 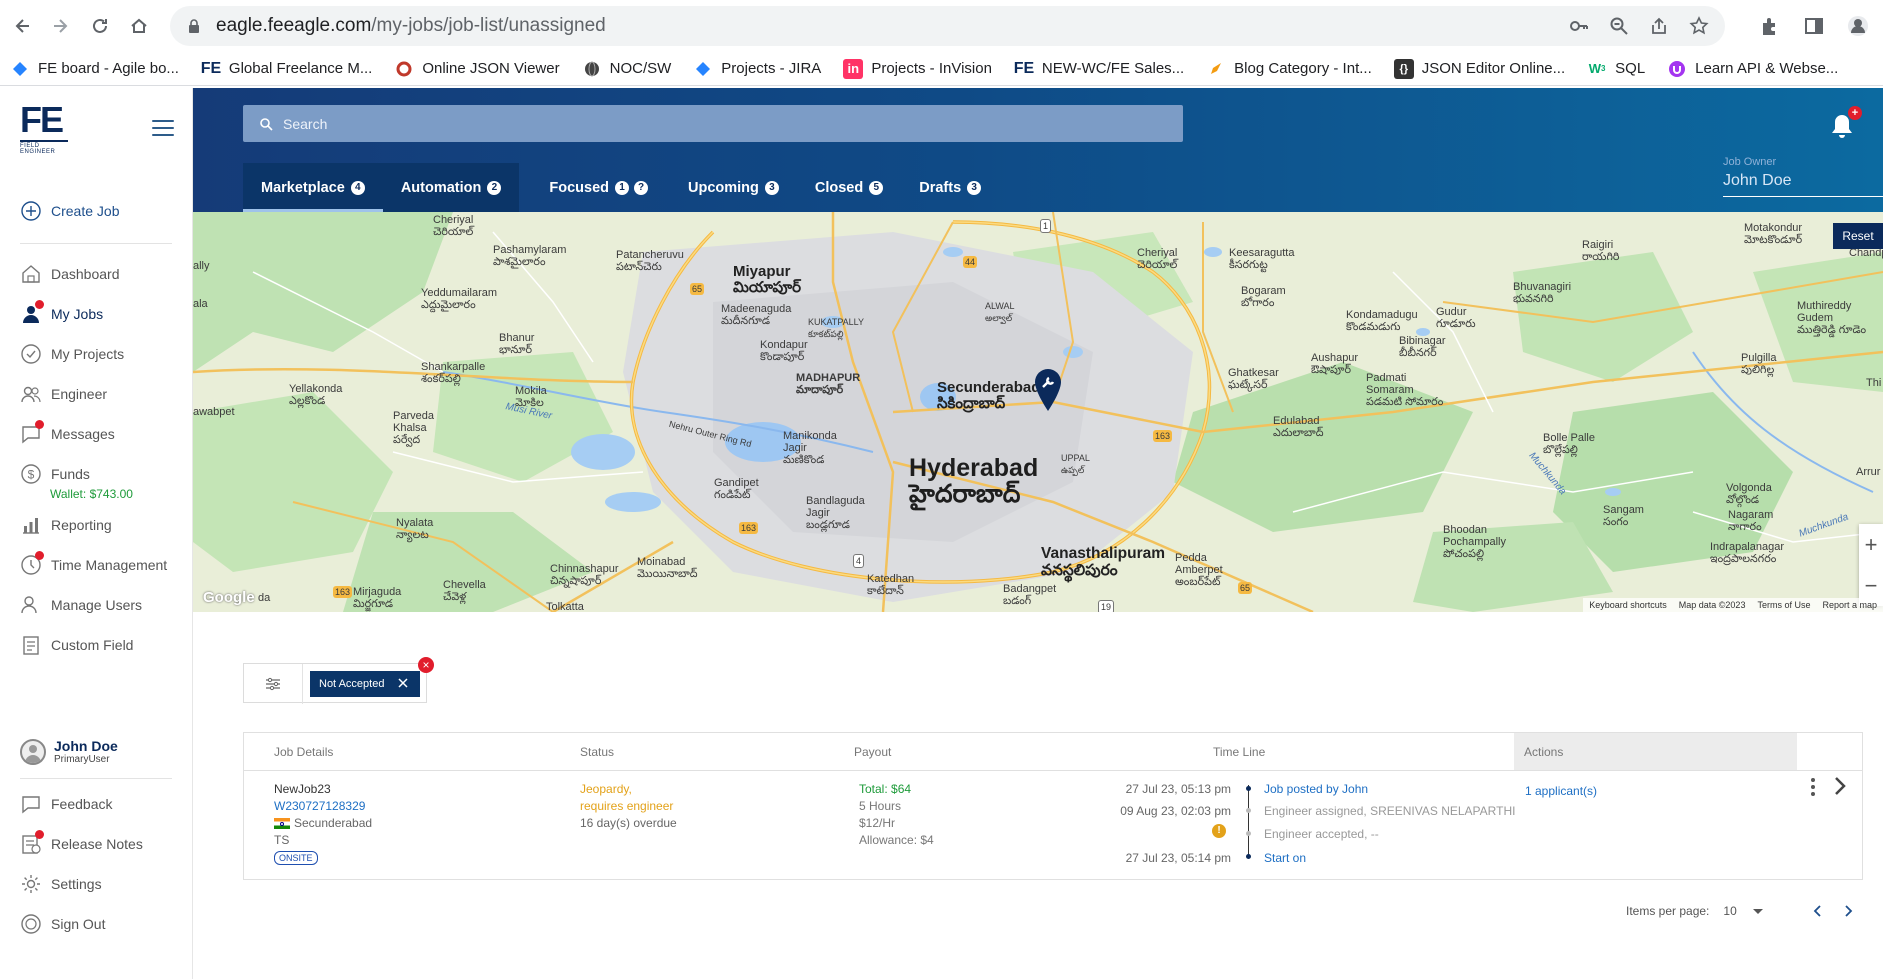 I want to click on sidebar-item-messages: Messages, so click(x=67, y=434).